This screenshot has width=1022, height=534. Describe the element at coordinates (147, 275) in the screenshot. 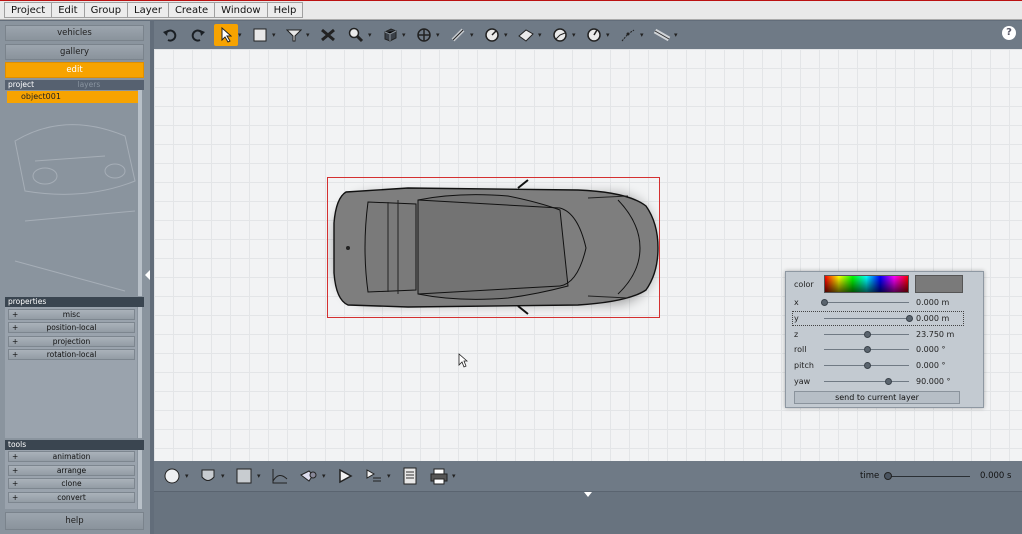

I see `collapse-panel-icon` at that location.